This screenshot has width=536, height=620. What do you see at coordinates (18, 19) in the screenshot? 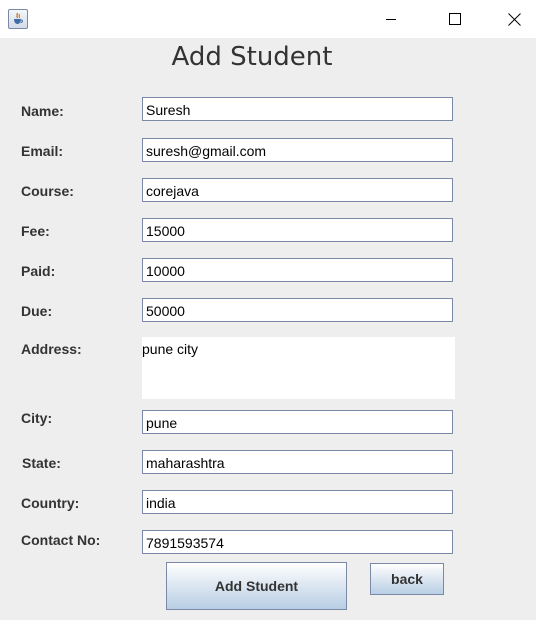
I see `java-cup-icon` at bounding box center [18, 19].